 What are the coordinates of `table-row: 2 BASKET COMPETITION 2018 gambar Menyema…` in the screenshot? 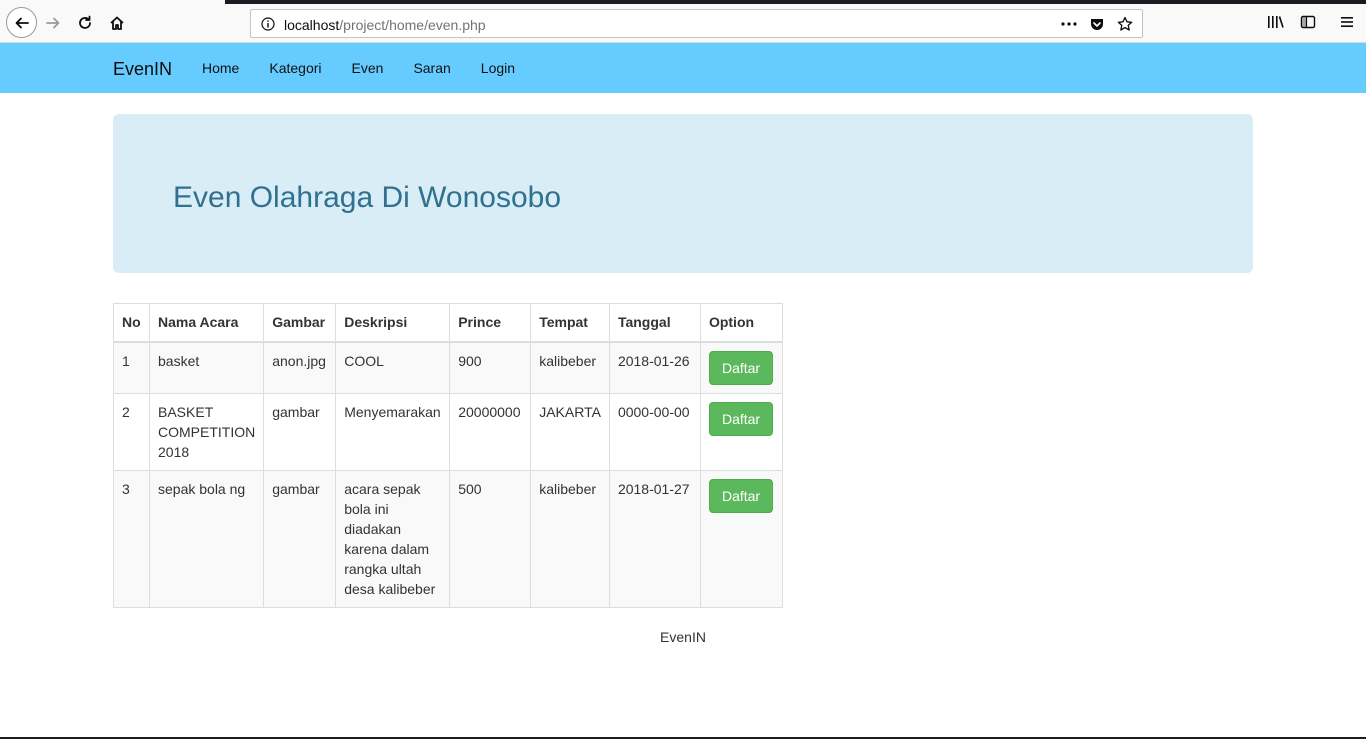 It's located at (448, 431).